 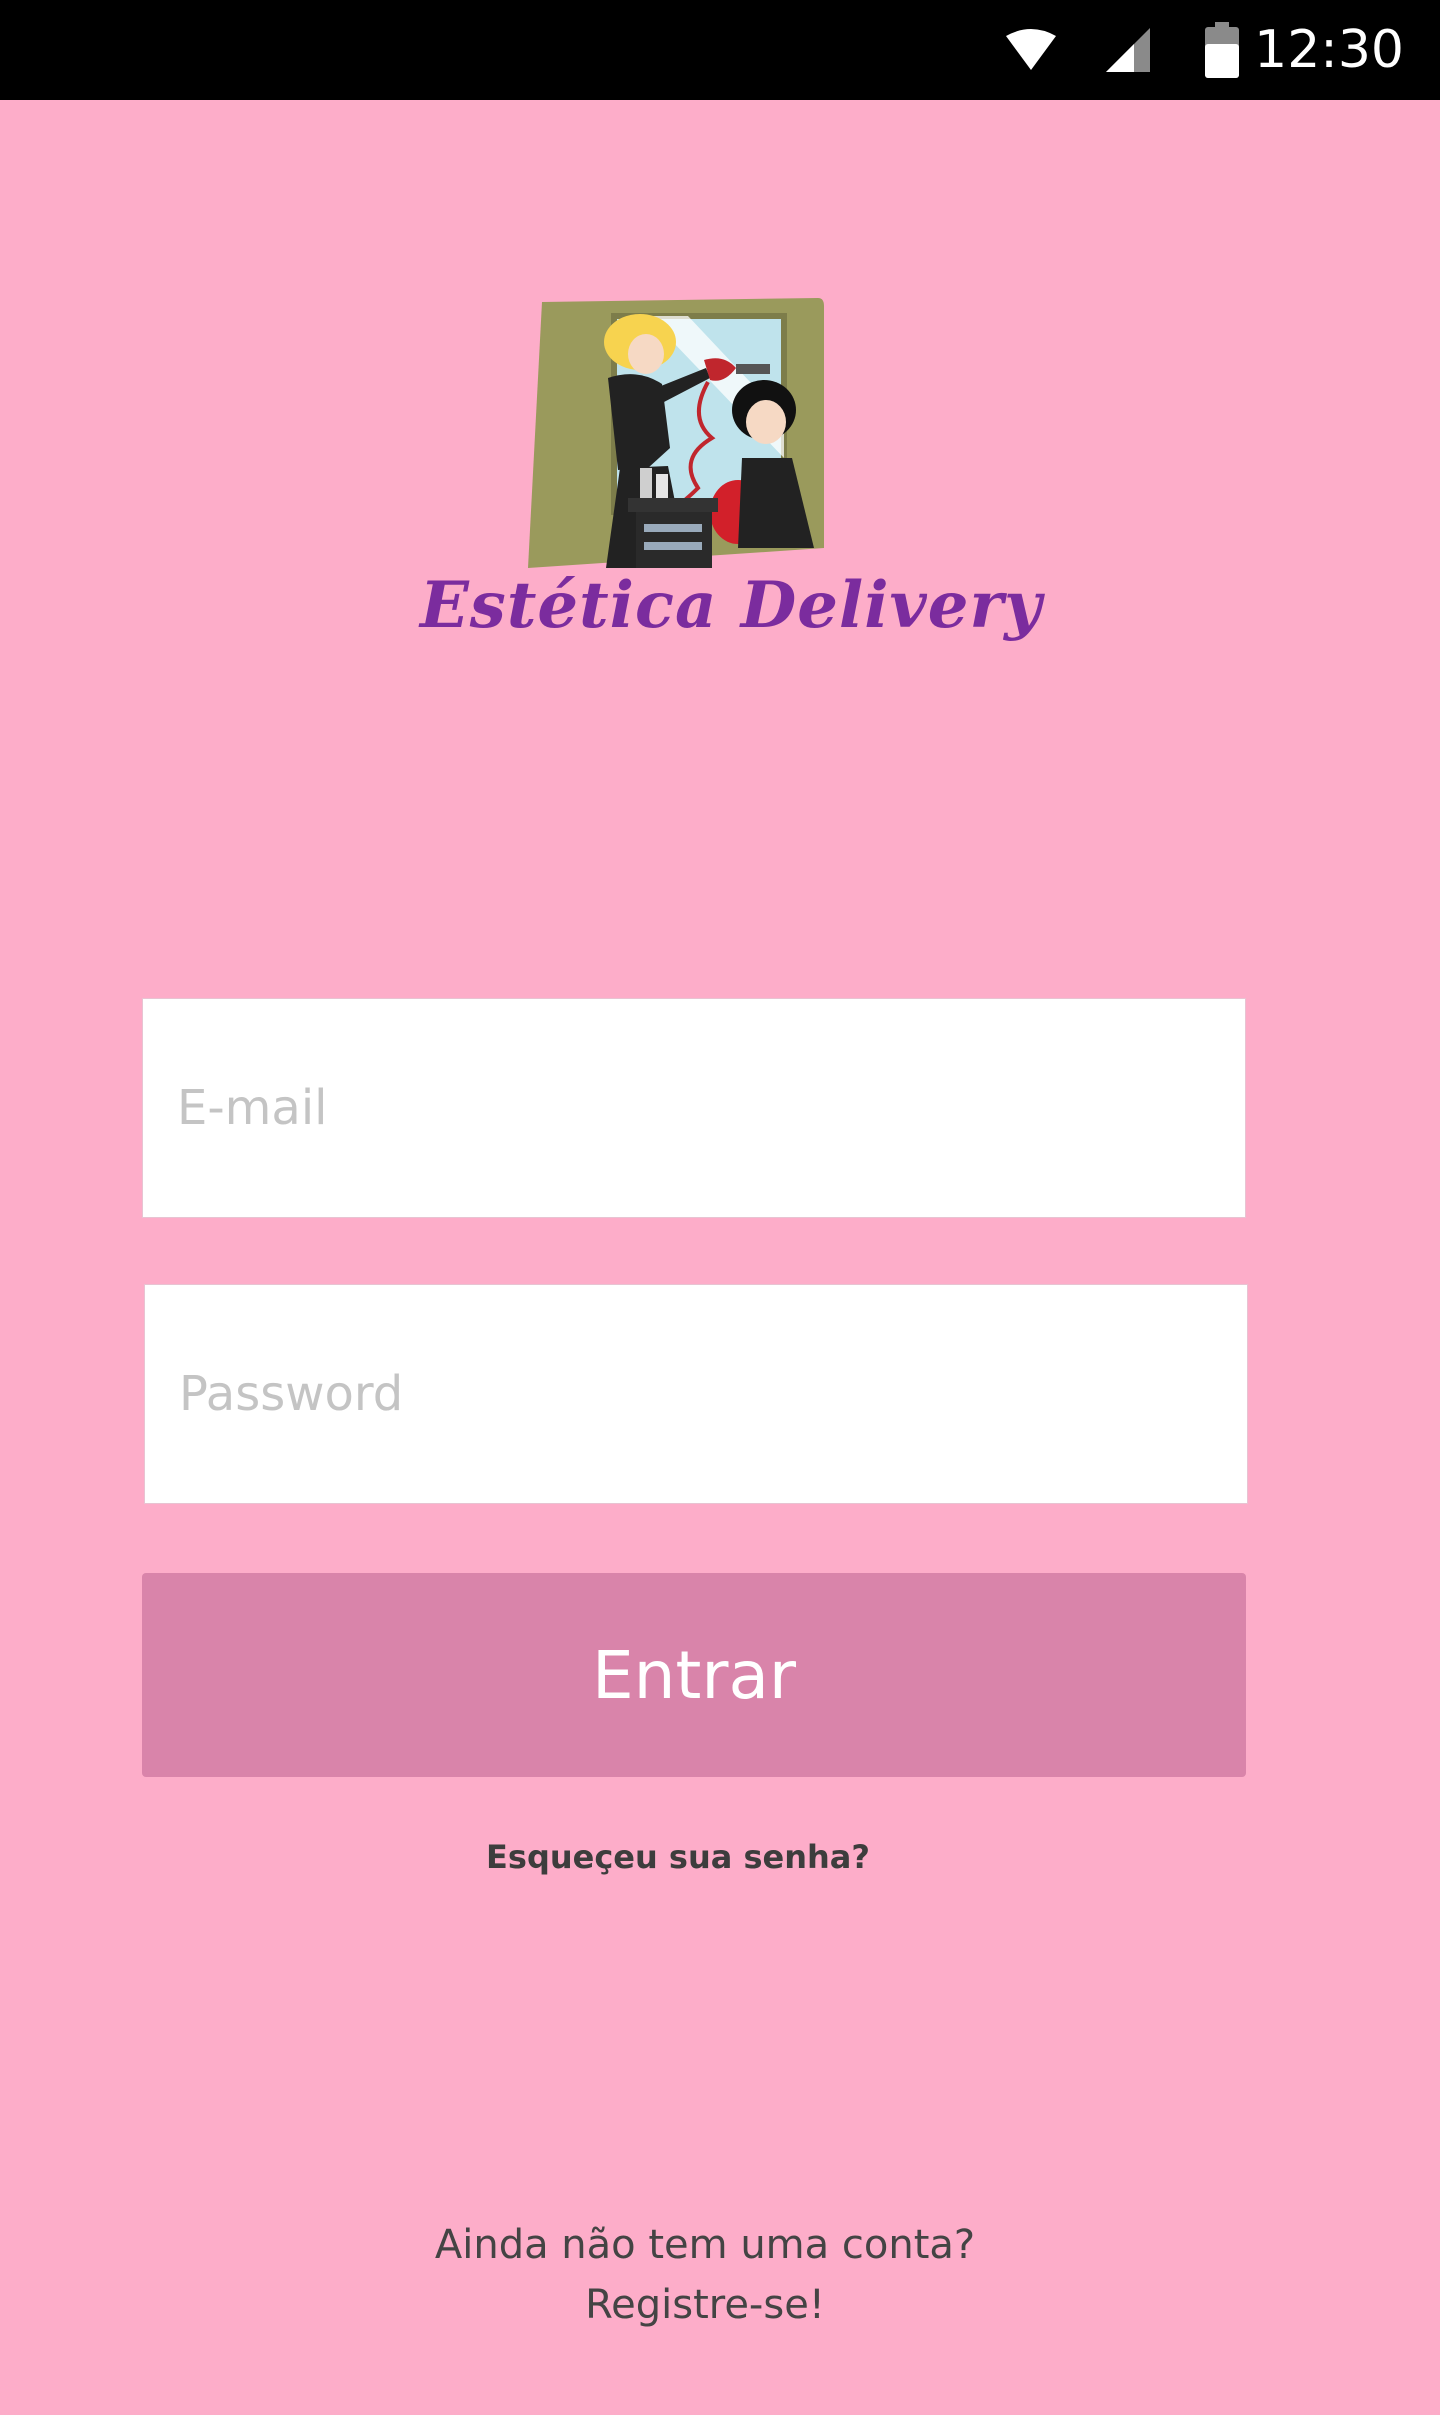 What do you see at coordinates (678, 1857) in the screenshot?
I see `forgot-password-link: Esqueçeu sua senha?` at bounding box center [678, 1857].